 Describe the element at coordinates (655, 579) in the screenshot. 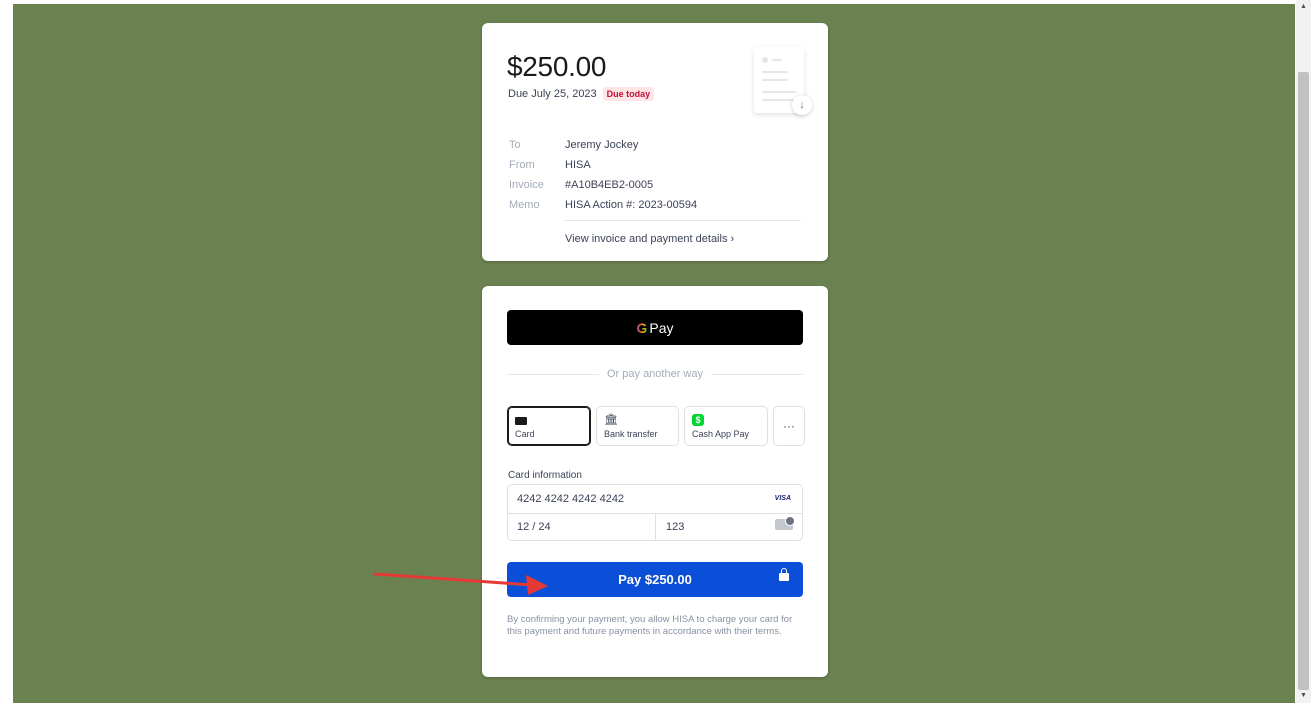

I see `pay-button-label: Pay $250.00` at that location.